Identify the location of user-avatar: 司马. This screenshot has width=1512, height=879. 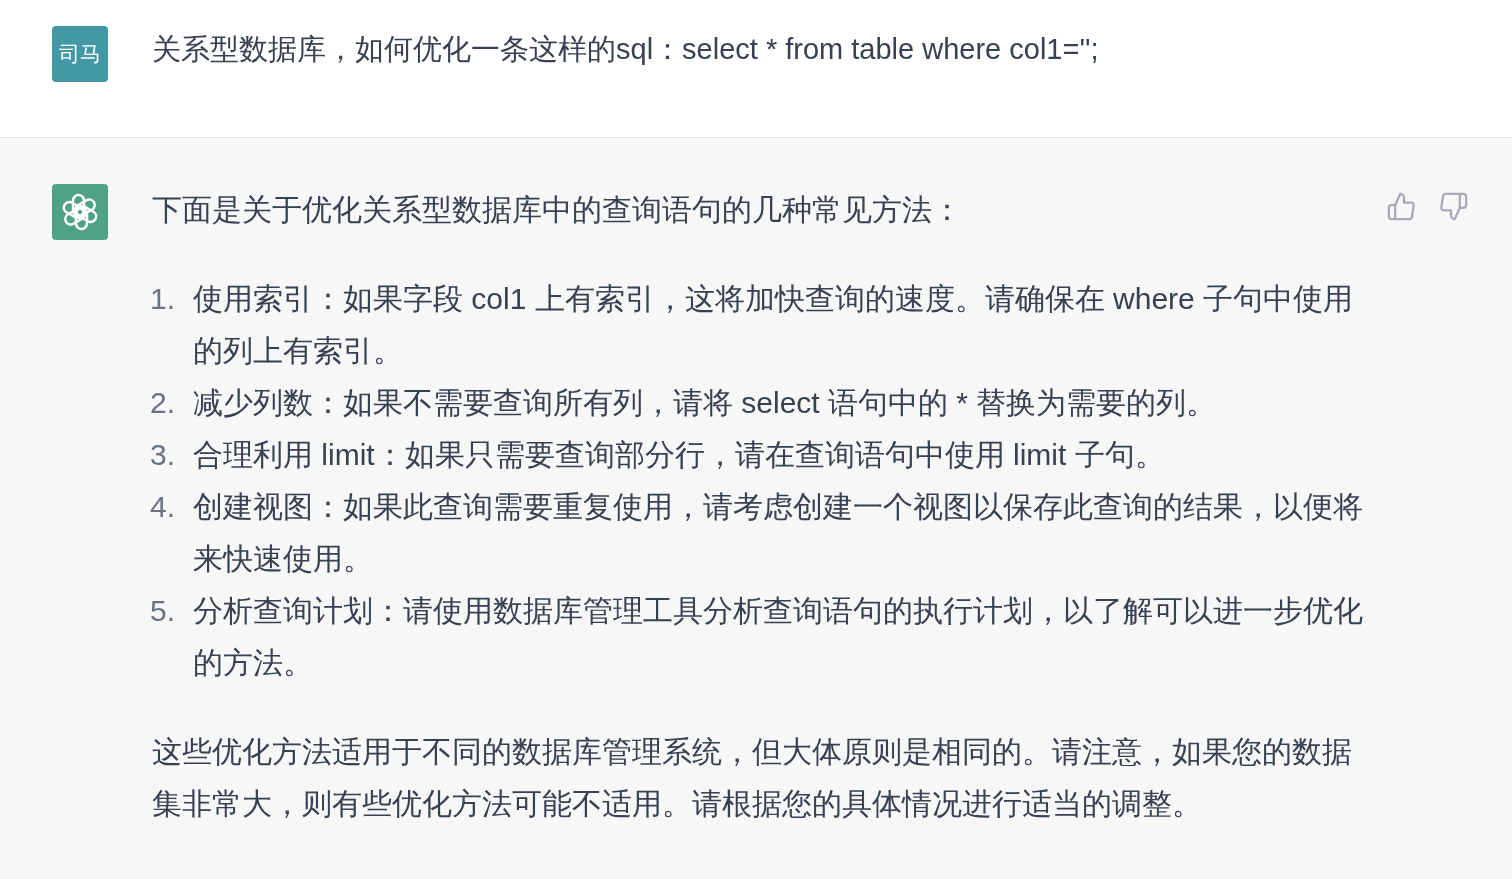
(80, 54).